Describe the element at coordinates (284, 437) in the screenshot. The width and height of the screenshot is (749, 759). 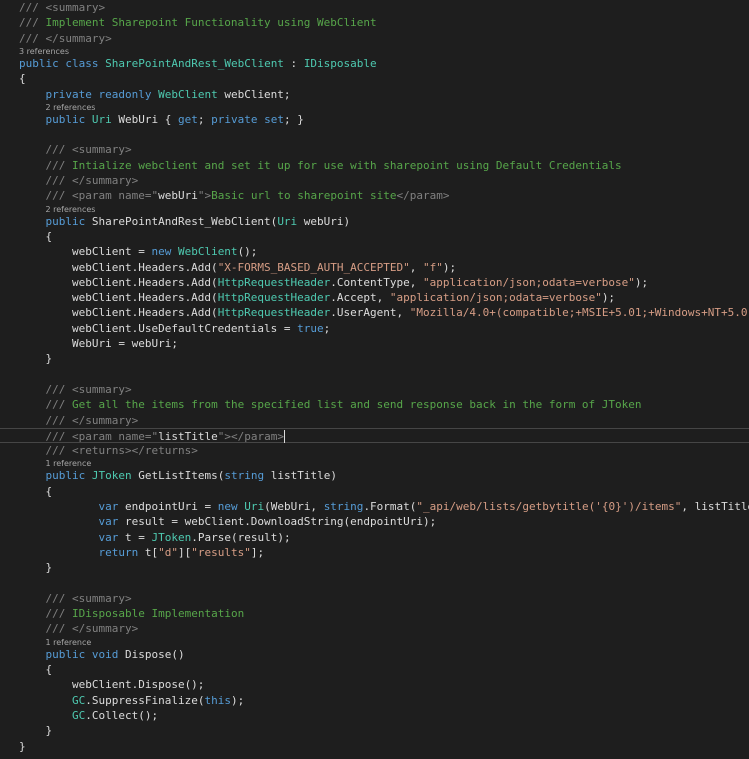
I see `text-cursor` at that location.